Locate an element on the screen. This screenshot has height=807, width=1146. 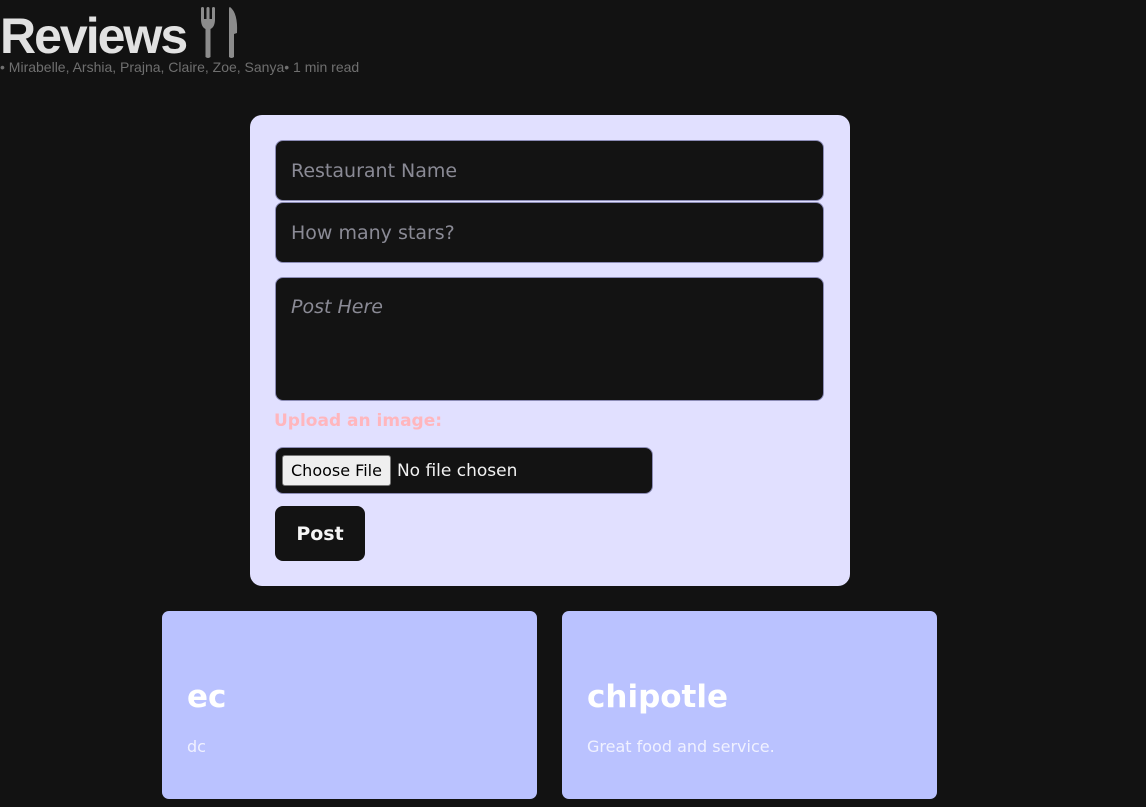
review-card: chipotle Great food and service. is located at coordinates (749, 705).